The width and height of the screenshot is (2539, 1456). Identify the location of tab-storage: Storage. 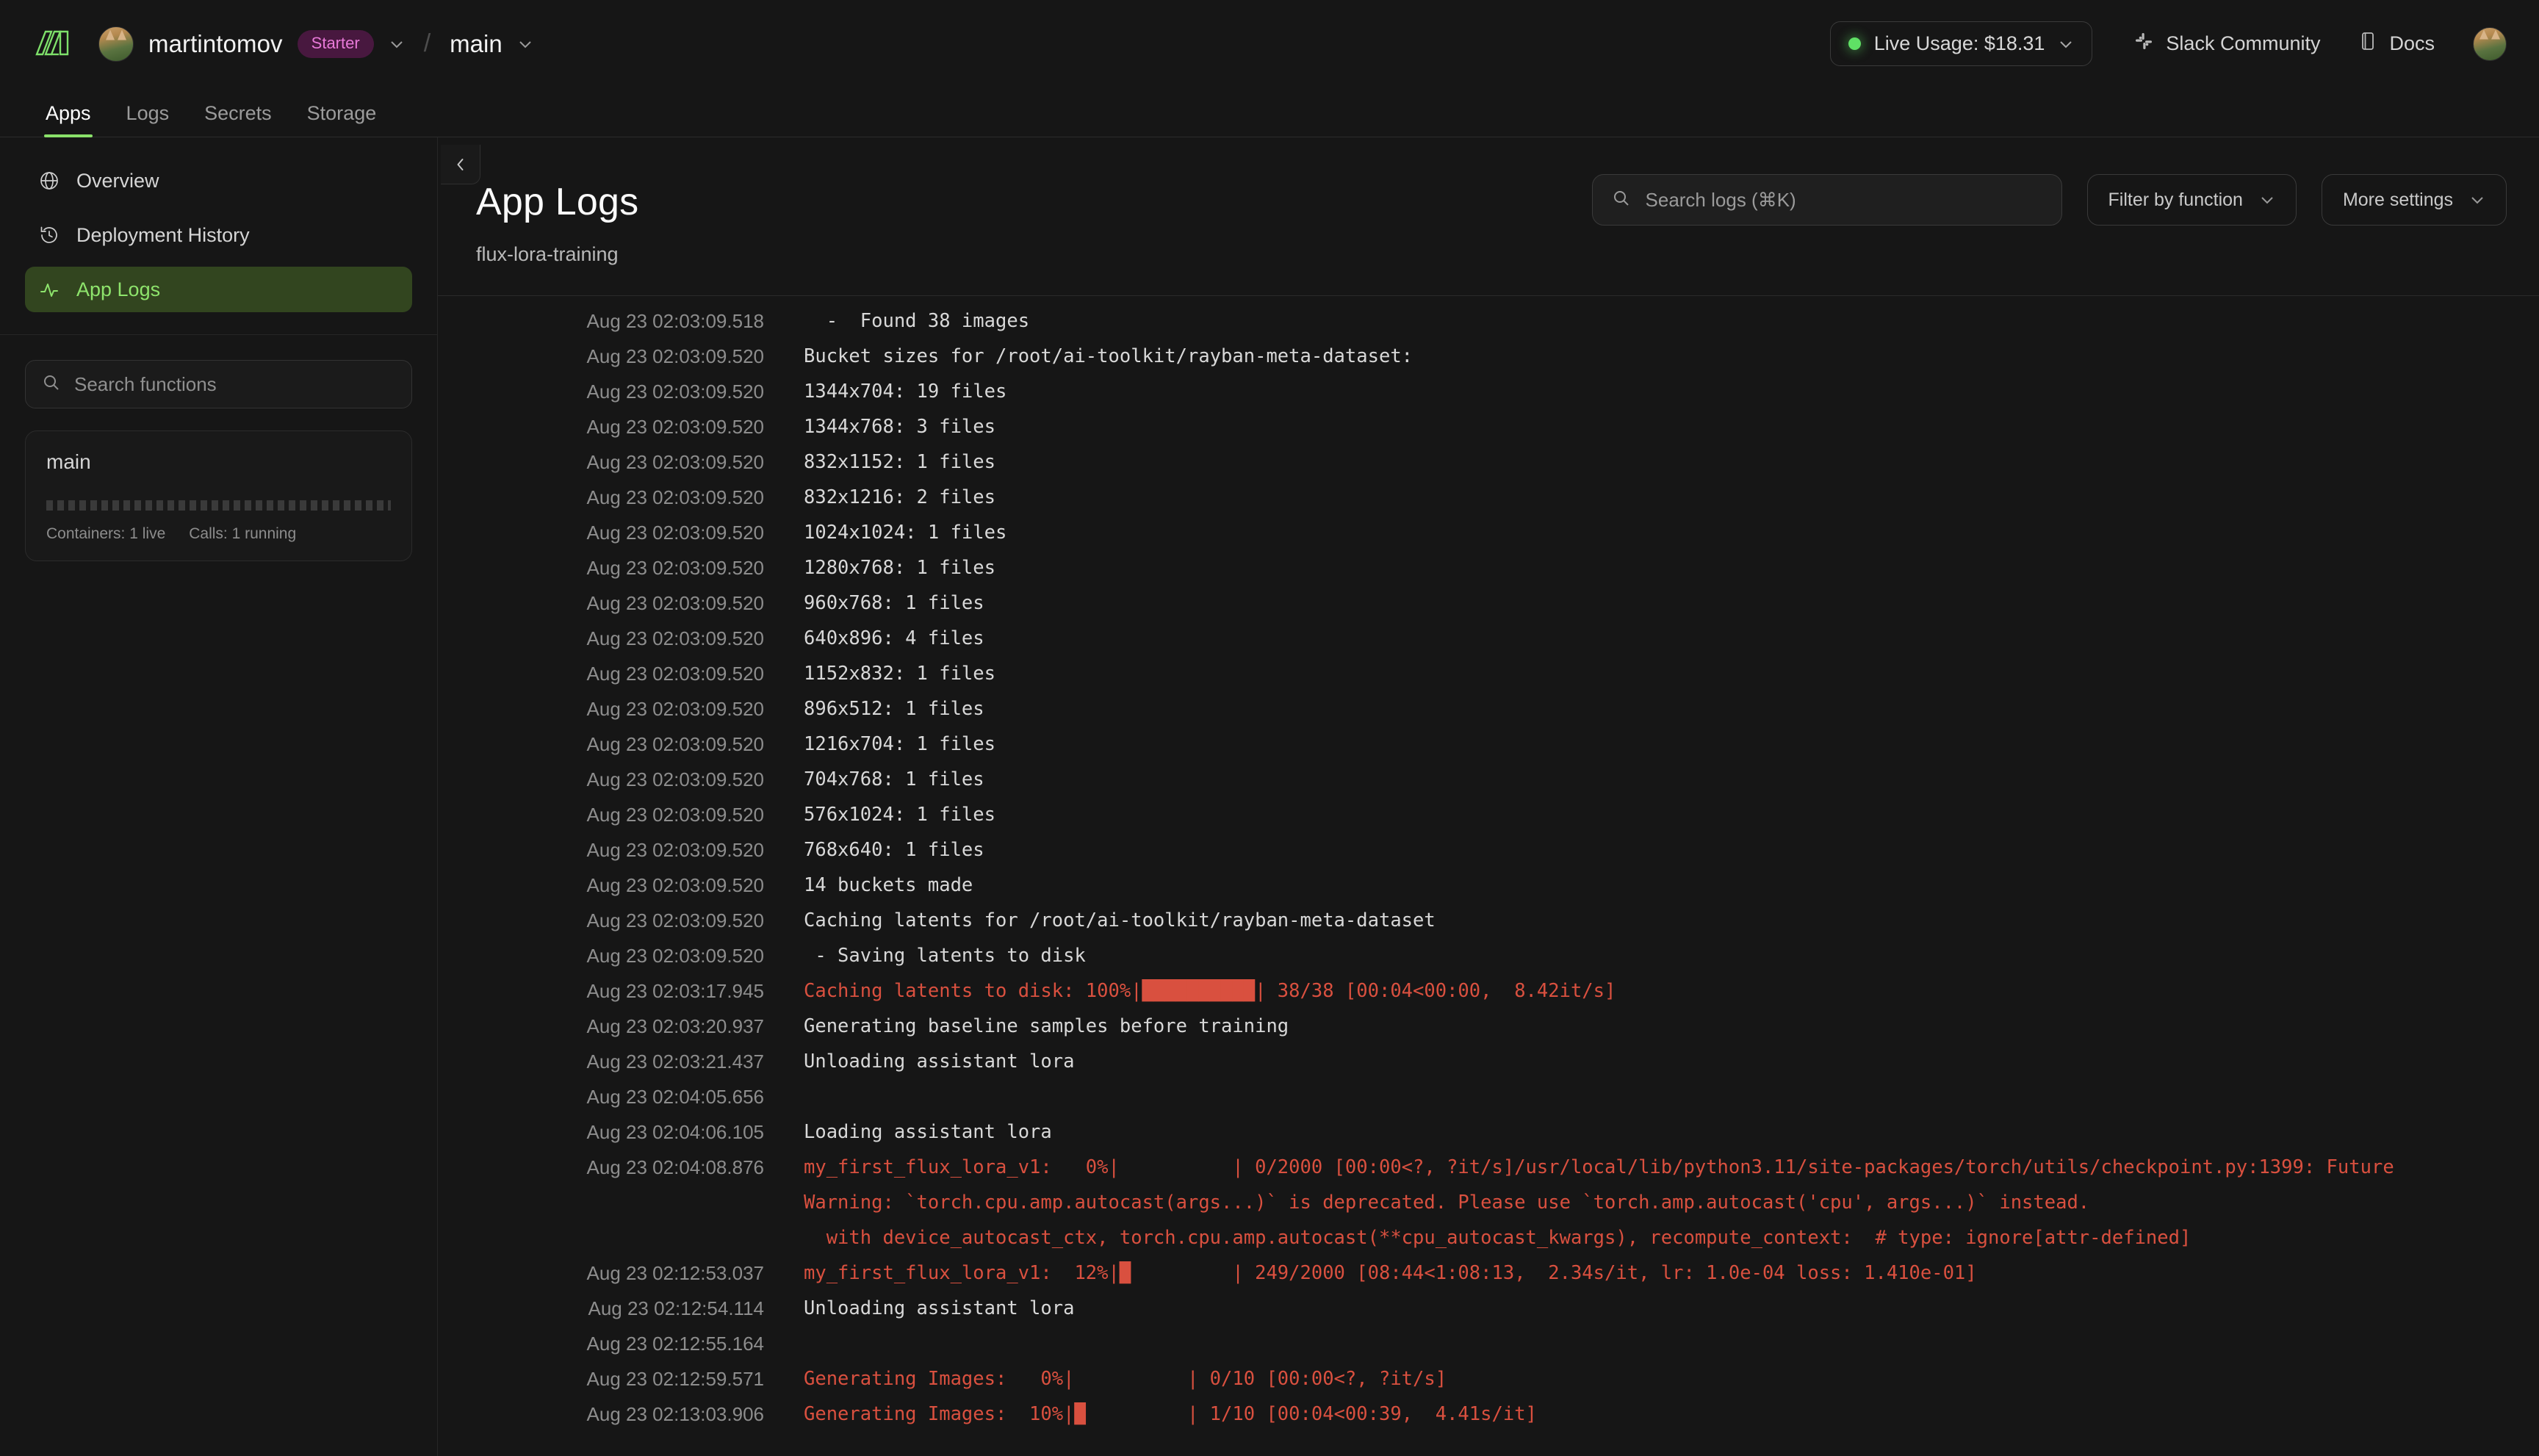
(342, 119).